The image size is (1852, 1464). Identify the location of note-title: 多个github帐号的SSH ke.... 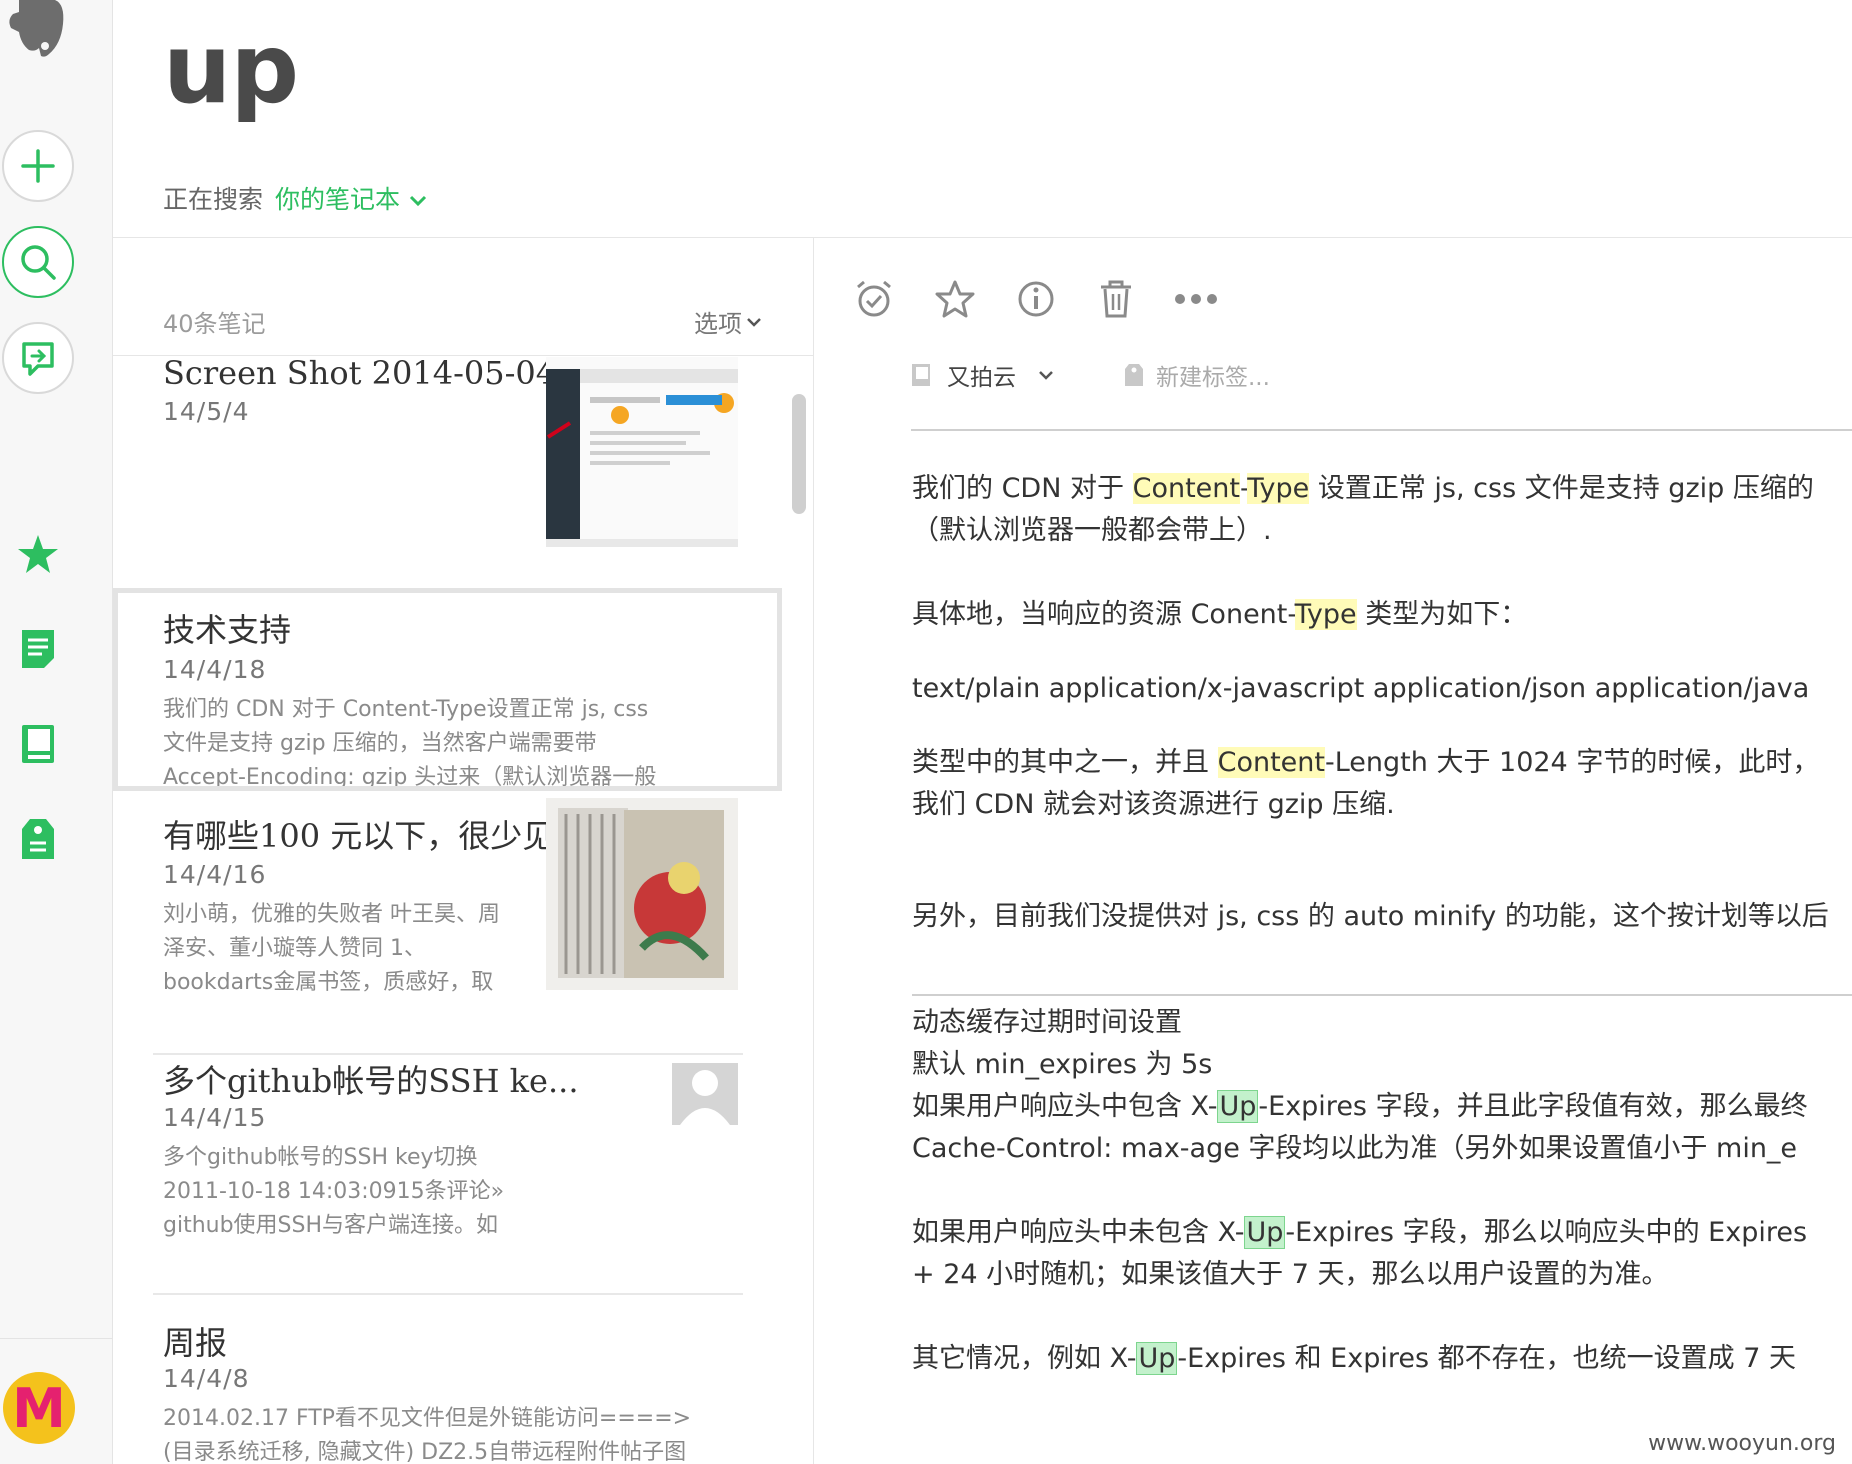
(371, 1081).